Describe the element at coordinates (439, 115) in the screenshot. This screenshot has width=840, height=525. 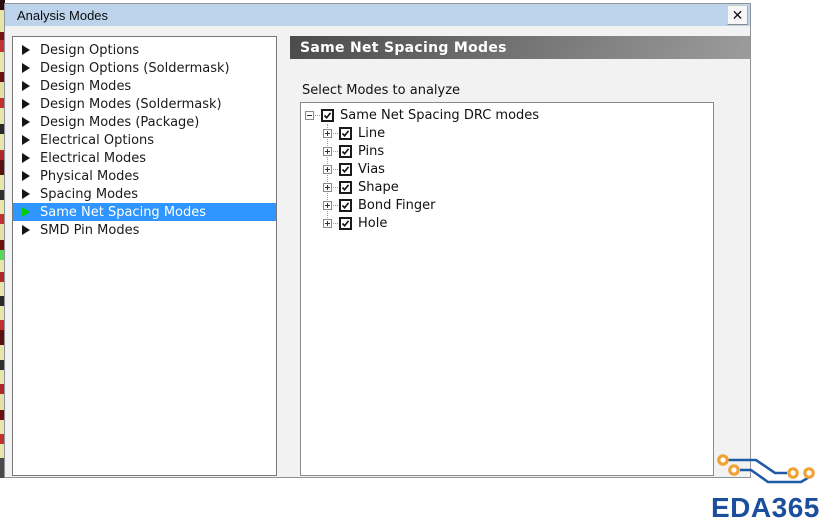
I see `tree-item-label: Same Net Spacing DRC modes` at that location.